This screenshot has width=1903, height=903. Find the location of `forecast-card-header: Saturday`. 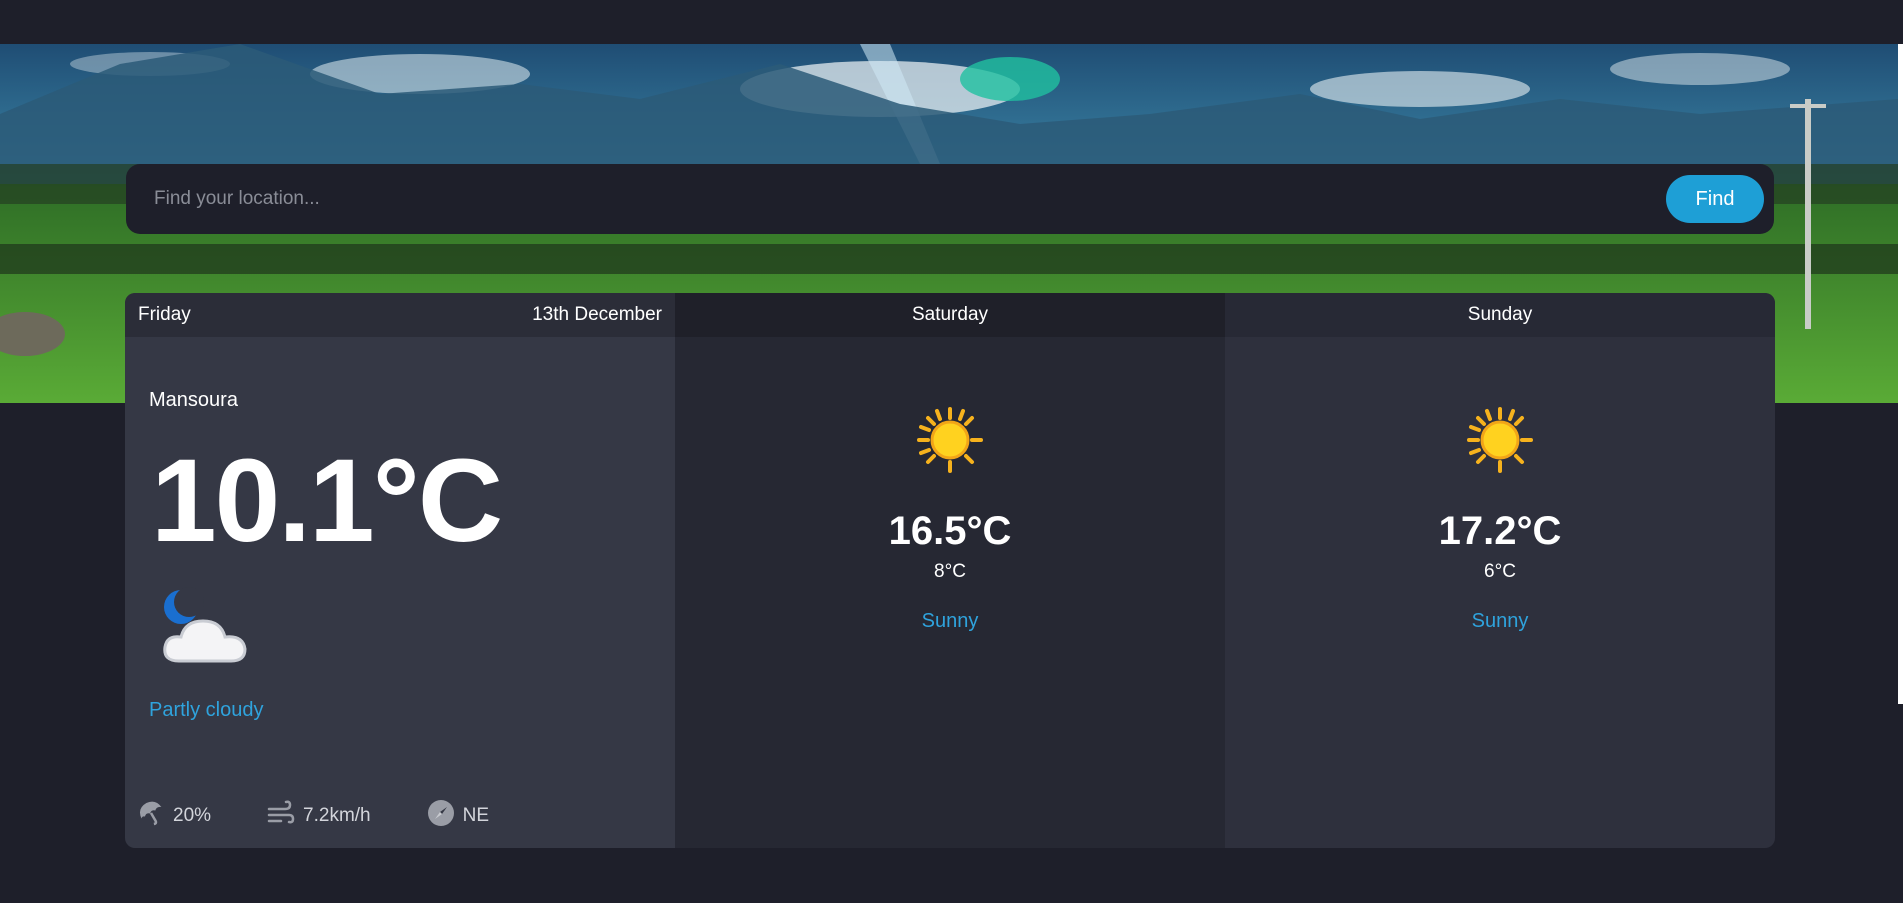

forecast-card-header: Saturday is located at coordinates (950, 315).